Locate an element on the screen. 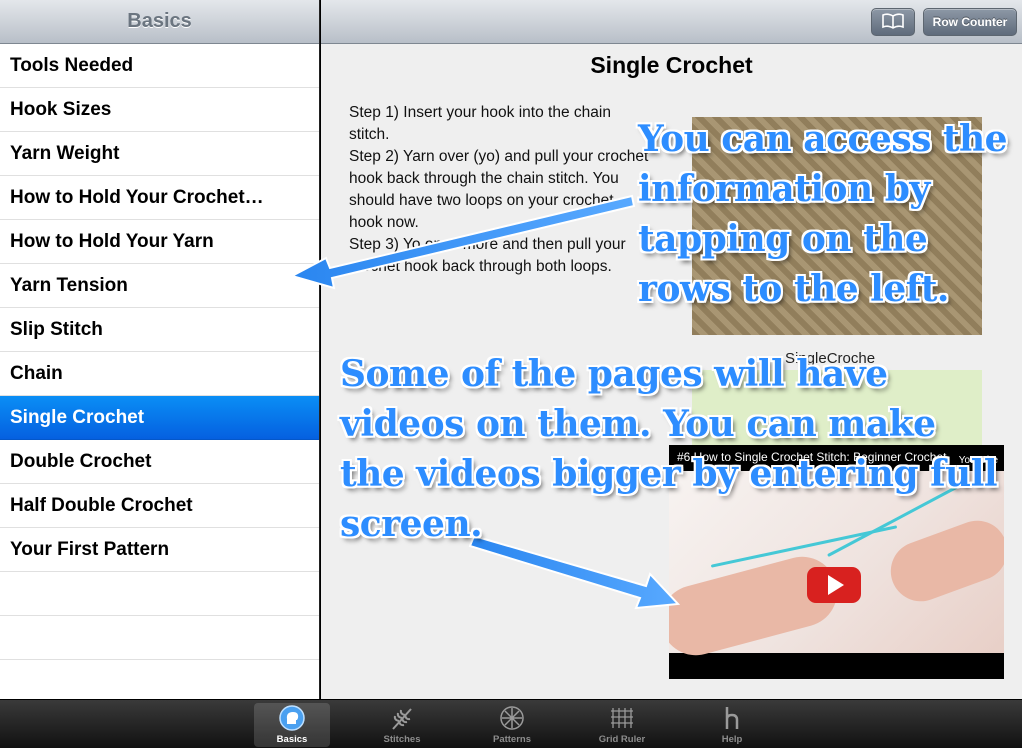 Image resolution: width=1022 pixels, height=748 pixels. head-icon is located at coordinates (292, 718).